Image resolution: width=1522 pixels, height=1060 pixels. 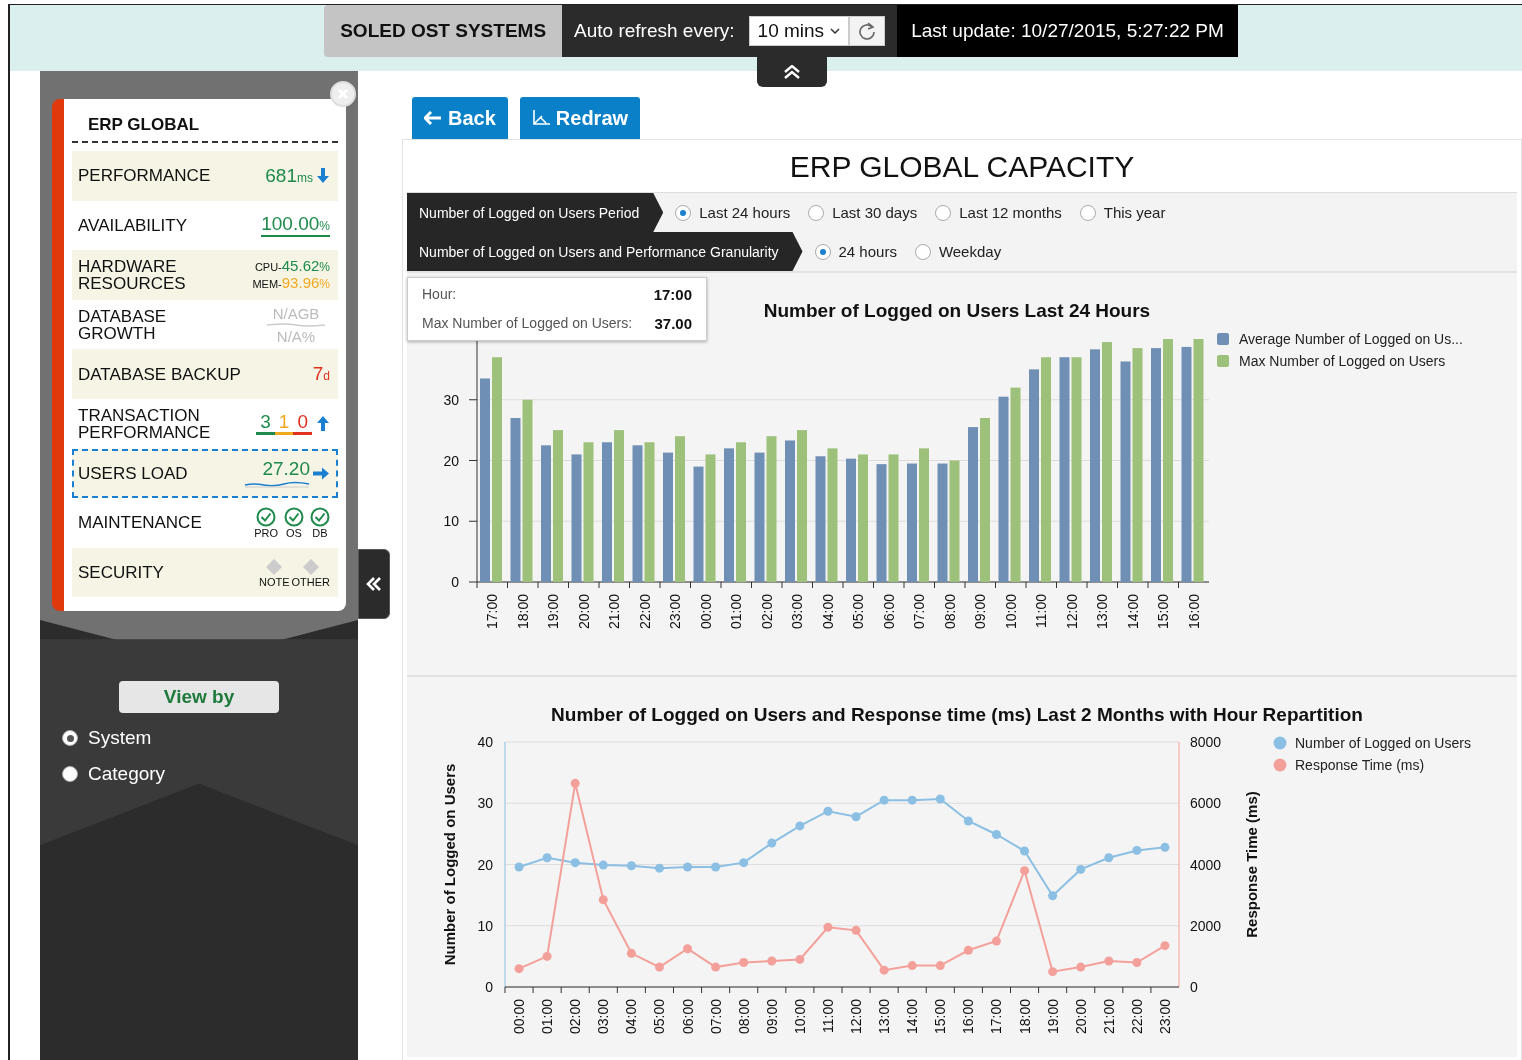 I want to click on axis-label: 20:00, so click(x=1080, y=1017).